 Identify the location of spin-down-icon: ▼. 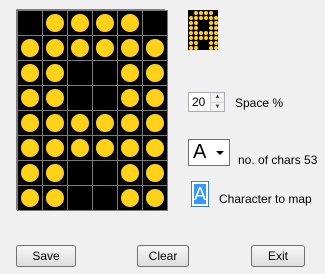
(217, 106).